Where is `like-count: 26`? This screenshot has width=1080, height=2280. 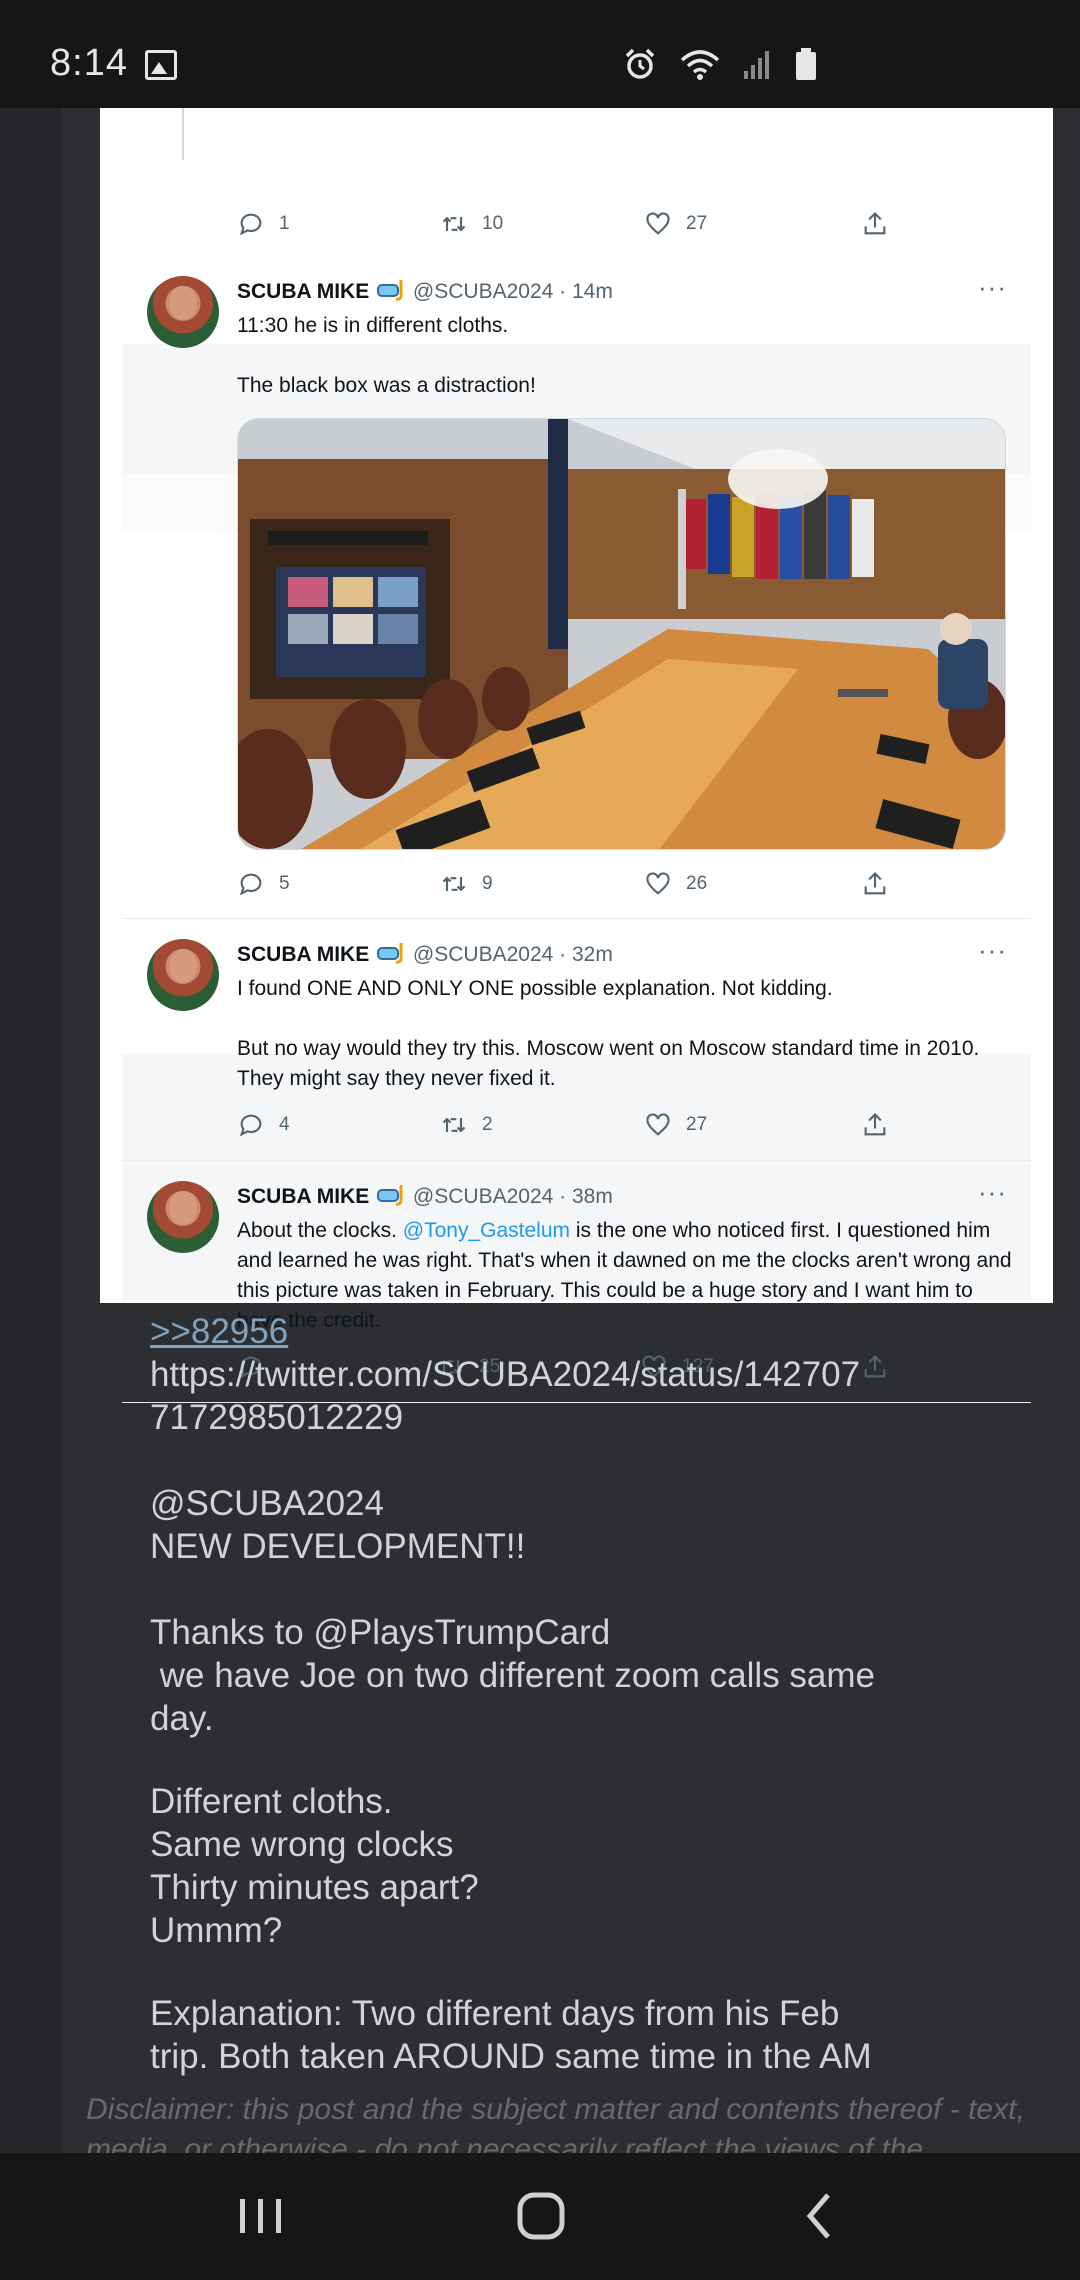 like-count: 26 is located at coordinates (697, 883).